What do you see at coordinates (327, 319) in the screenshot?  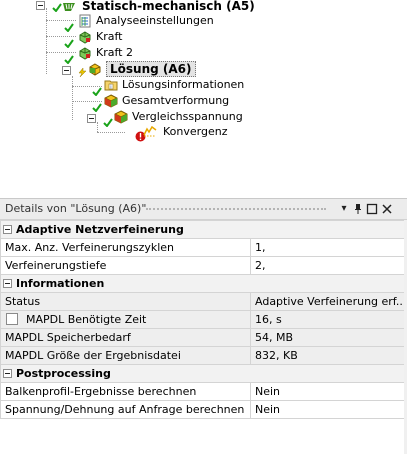 I see `property-value: 16, s` at bounding box center [327, 319].